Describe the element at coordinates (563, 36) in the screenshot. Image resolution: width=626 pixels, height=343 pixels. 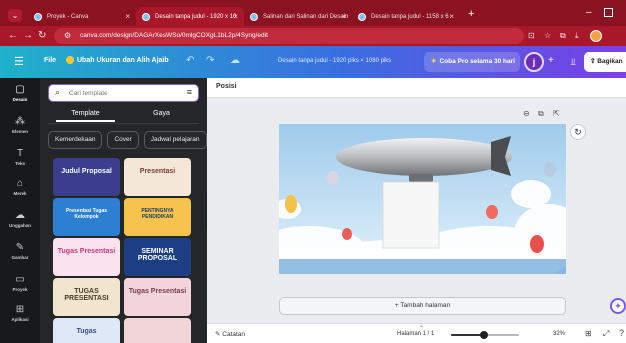
I see `extensions-icon: ⧉` at that location.